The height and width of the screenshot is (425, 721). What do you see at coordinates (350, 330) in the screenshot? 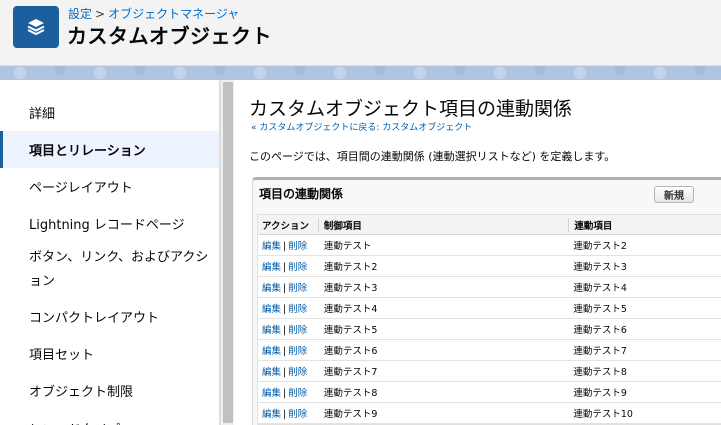
I see `control-field-cell: 連動テスト5` at bounding box center [350, 330].